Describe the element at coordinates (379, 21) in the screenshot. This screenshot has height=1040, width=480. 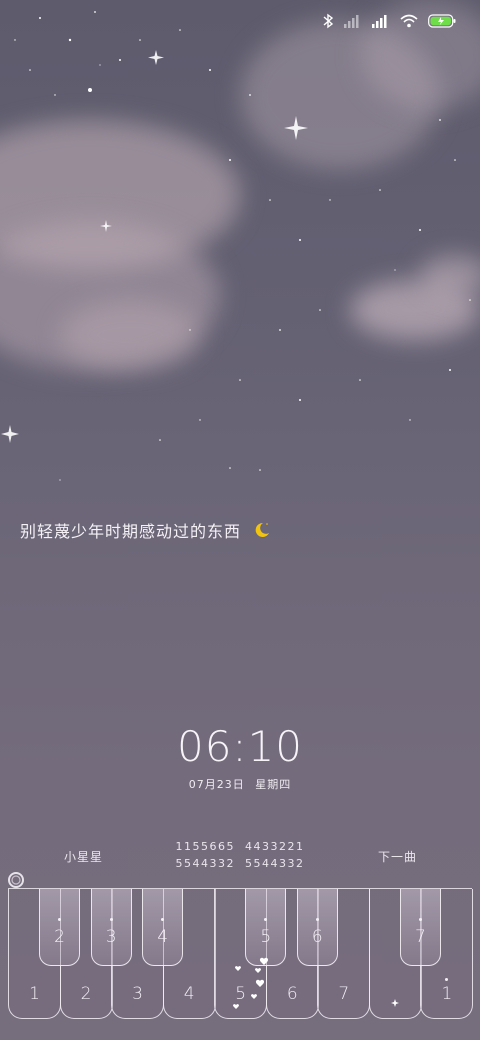
I see `signal-full-icon` at that location.